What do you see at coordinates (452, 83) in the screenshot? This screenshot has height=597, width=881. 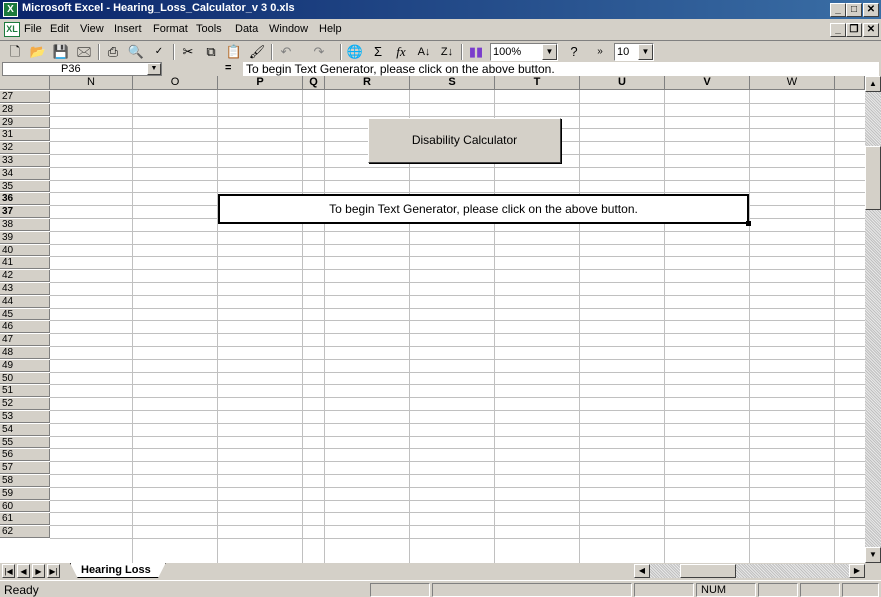 I see `column-header-s: S` at bounding box center [452, 83].